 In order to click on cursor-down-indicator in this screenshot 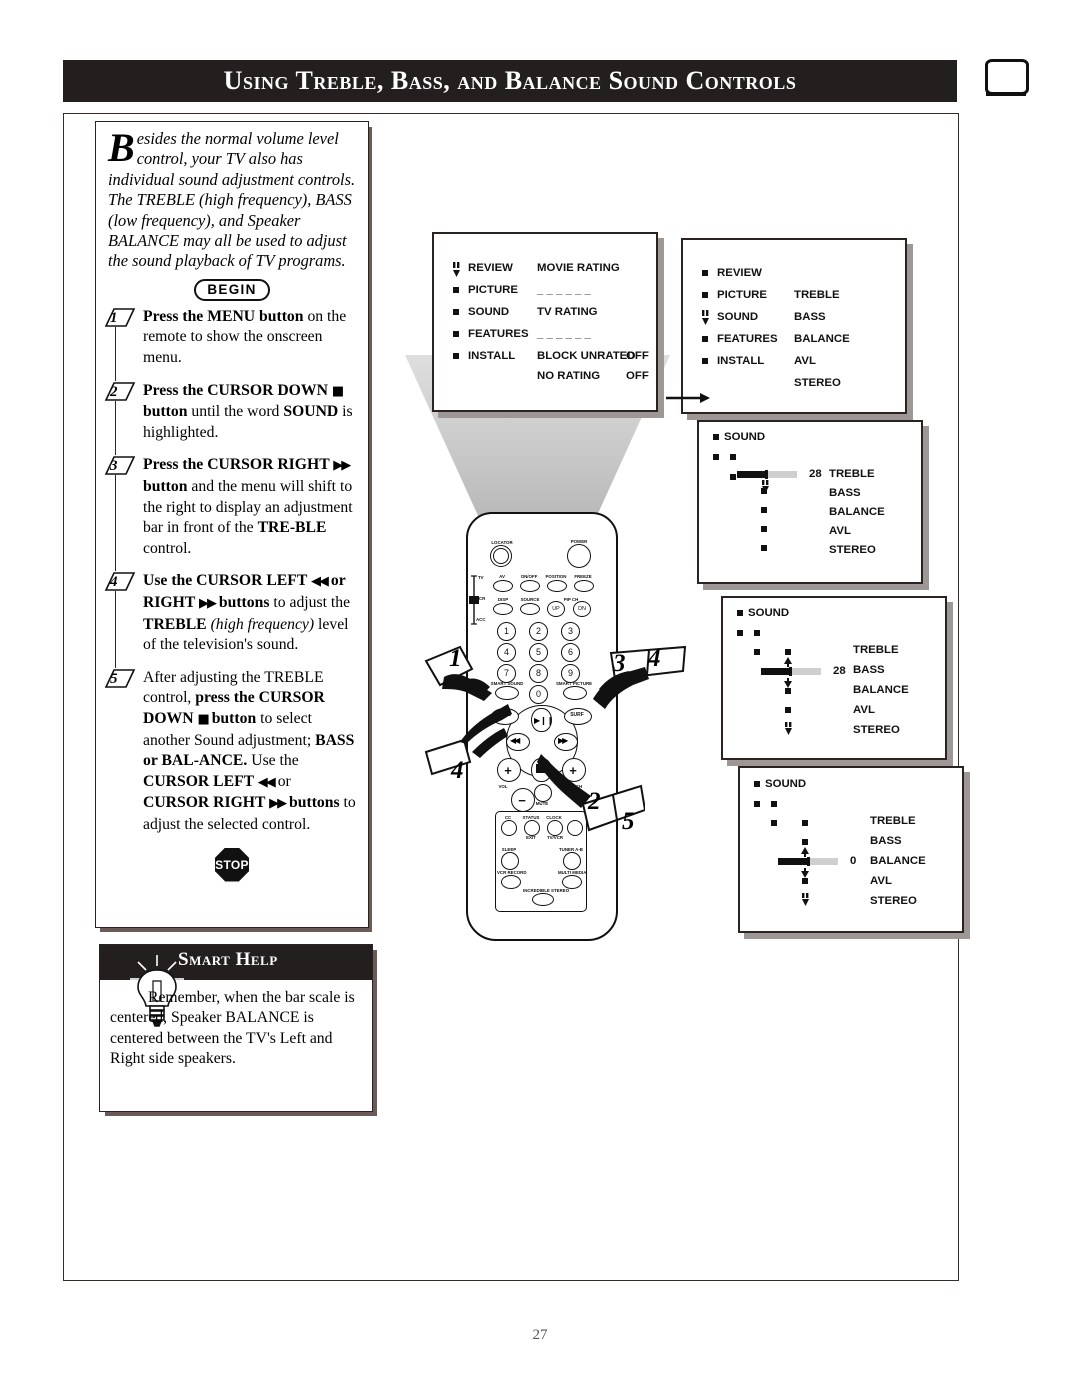, I will do `click(788, 683)`.